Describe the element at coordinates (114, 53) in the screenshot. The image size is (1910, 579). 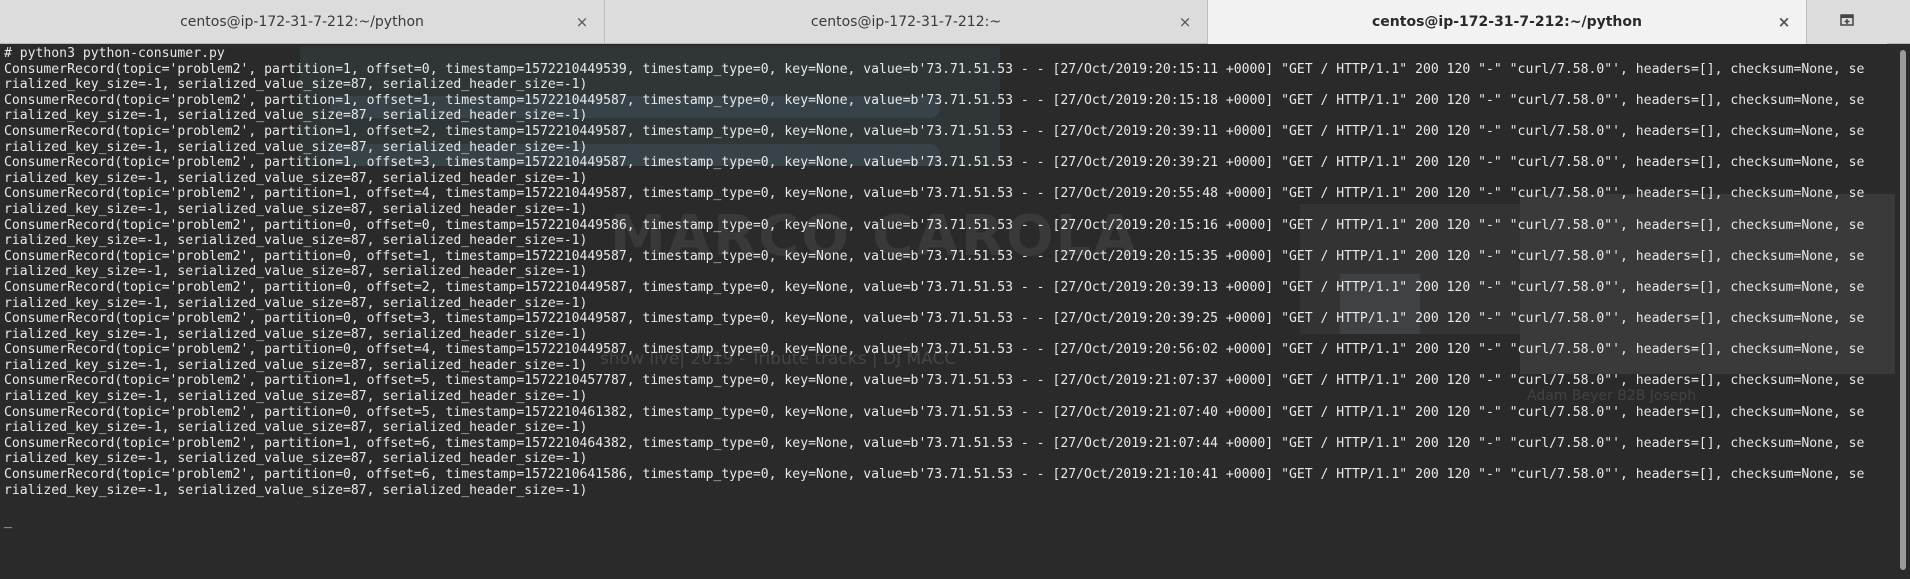
I see `command-line: # python3 python-consumer.py` at that location.